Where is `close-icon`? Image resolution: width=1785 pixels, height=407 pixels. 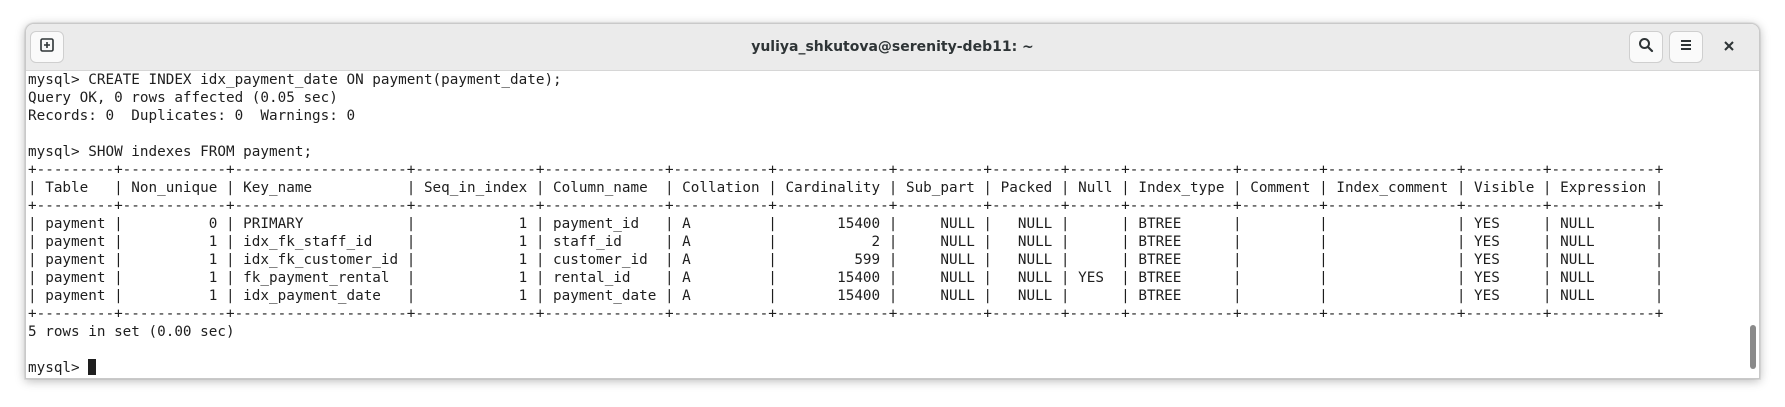
close-icon is located at coordinates (1729, 47).